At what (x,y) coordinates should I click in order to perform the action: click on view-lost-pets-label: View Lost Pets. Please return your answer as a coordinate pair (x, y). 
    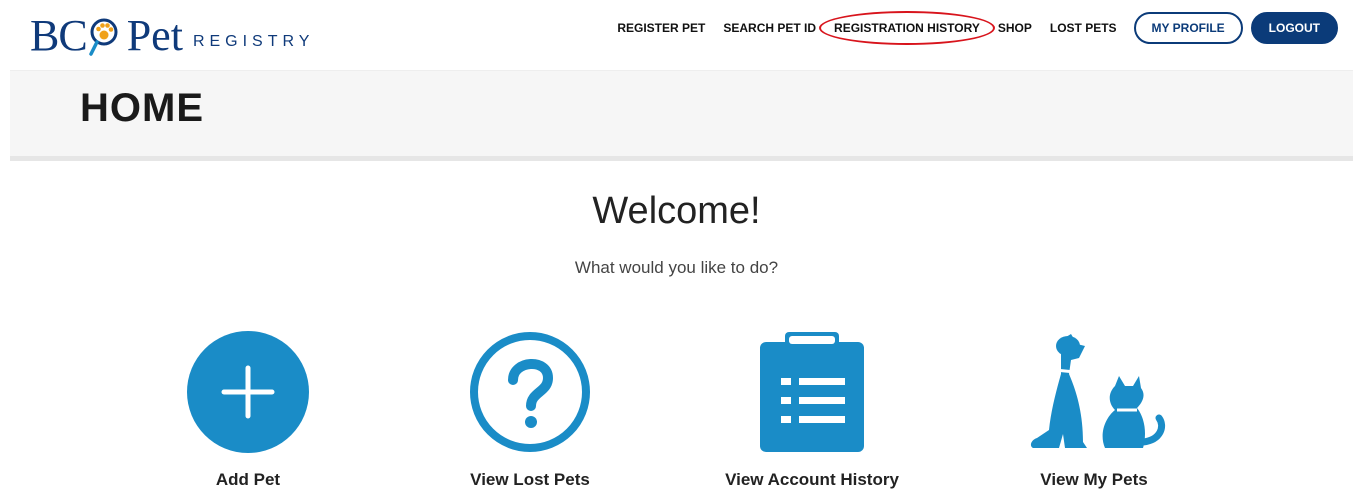
    Looking at the image, I should click on (530, 479).